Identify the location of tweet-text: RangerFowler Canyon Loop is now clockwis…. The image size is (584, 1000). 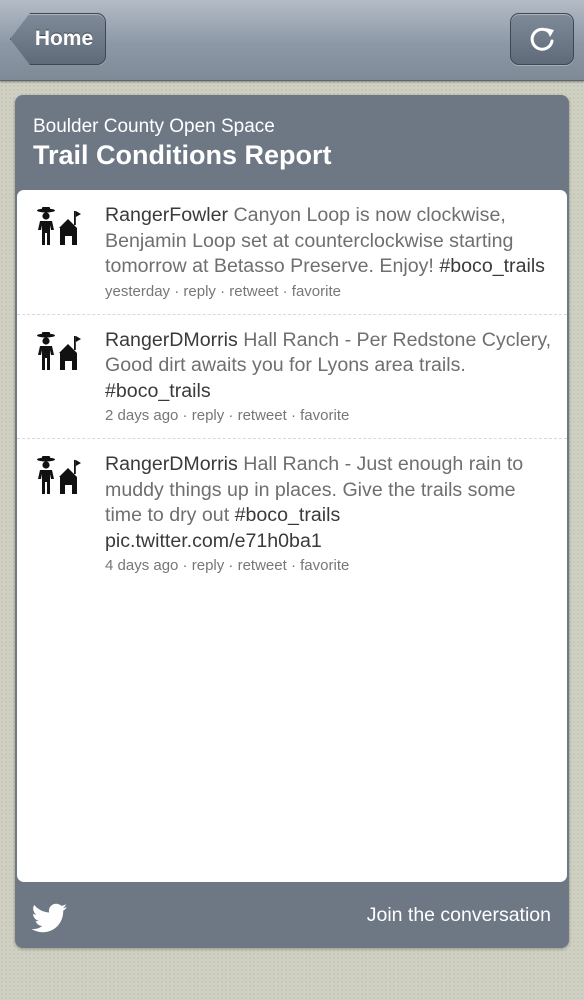
(329, 241).